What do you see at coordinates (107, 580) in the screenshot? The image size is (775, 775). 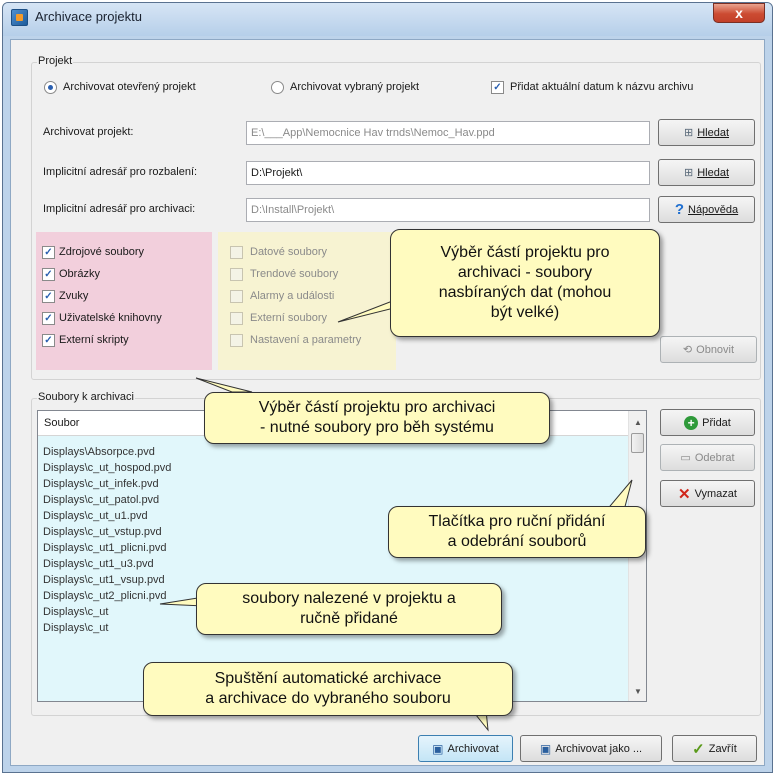 I see `list-item: Displays\c_ut1_vsup.pvd` at bounding box center [107, 580].